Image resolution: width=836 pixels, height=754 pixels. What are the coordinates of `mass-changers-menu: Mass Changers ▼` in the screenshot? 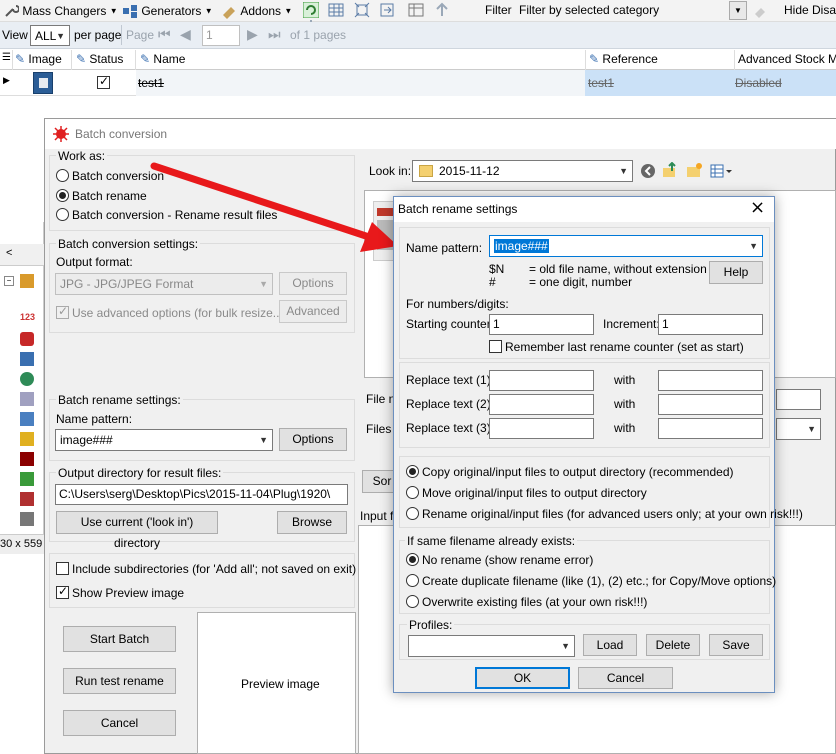 It's located at (60, 11).